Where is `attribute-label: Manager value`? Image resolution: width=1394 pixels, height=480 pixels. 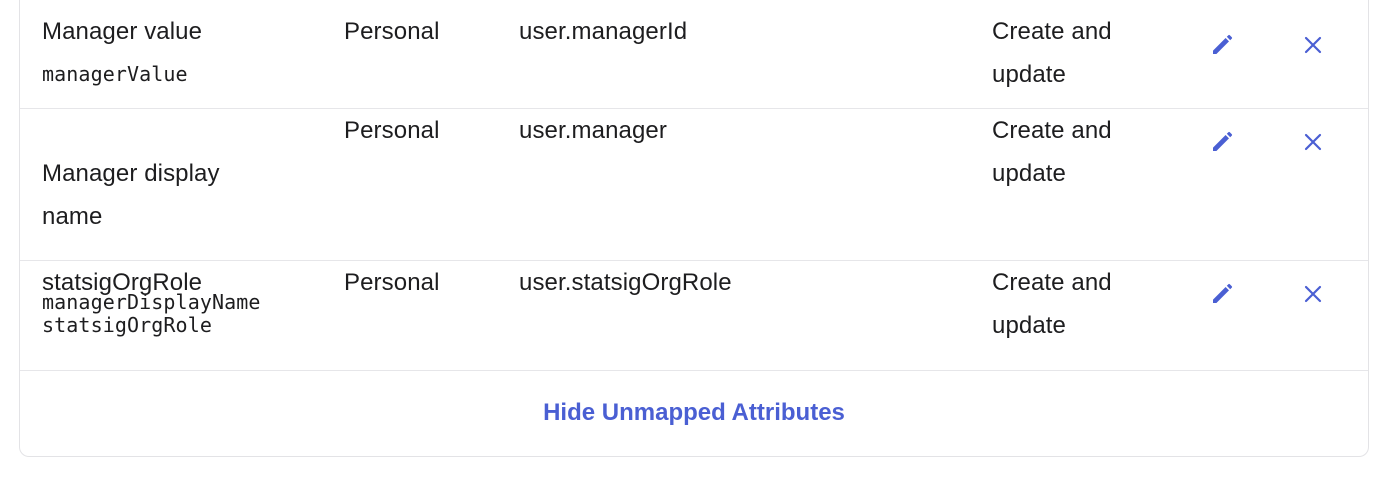 attribute-label: Manager value is located at coordinates (122, 31).